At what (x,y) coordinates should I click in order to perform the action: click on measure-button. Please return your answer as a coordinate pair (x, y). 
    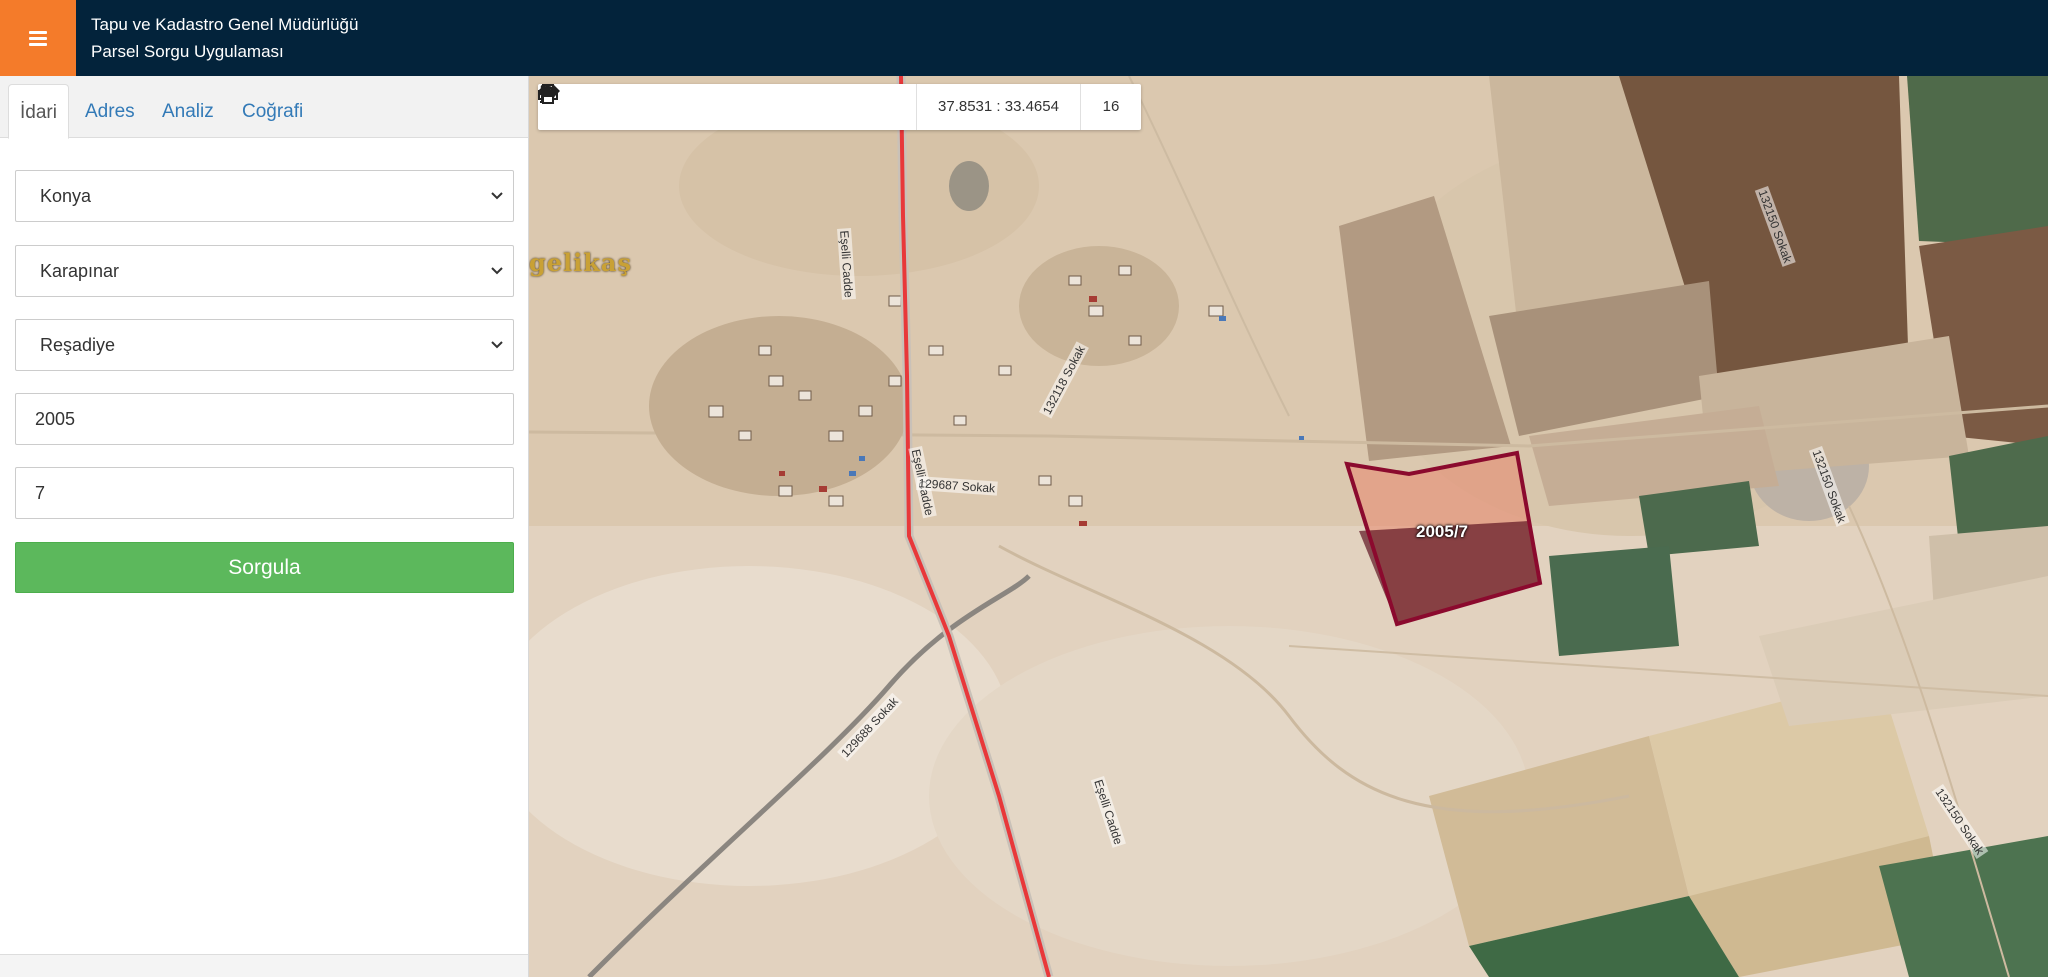
    Looking at the image, I should click on (702, 107).